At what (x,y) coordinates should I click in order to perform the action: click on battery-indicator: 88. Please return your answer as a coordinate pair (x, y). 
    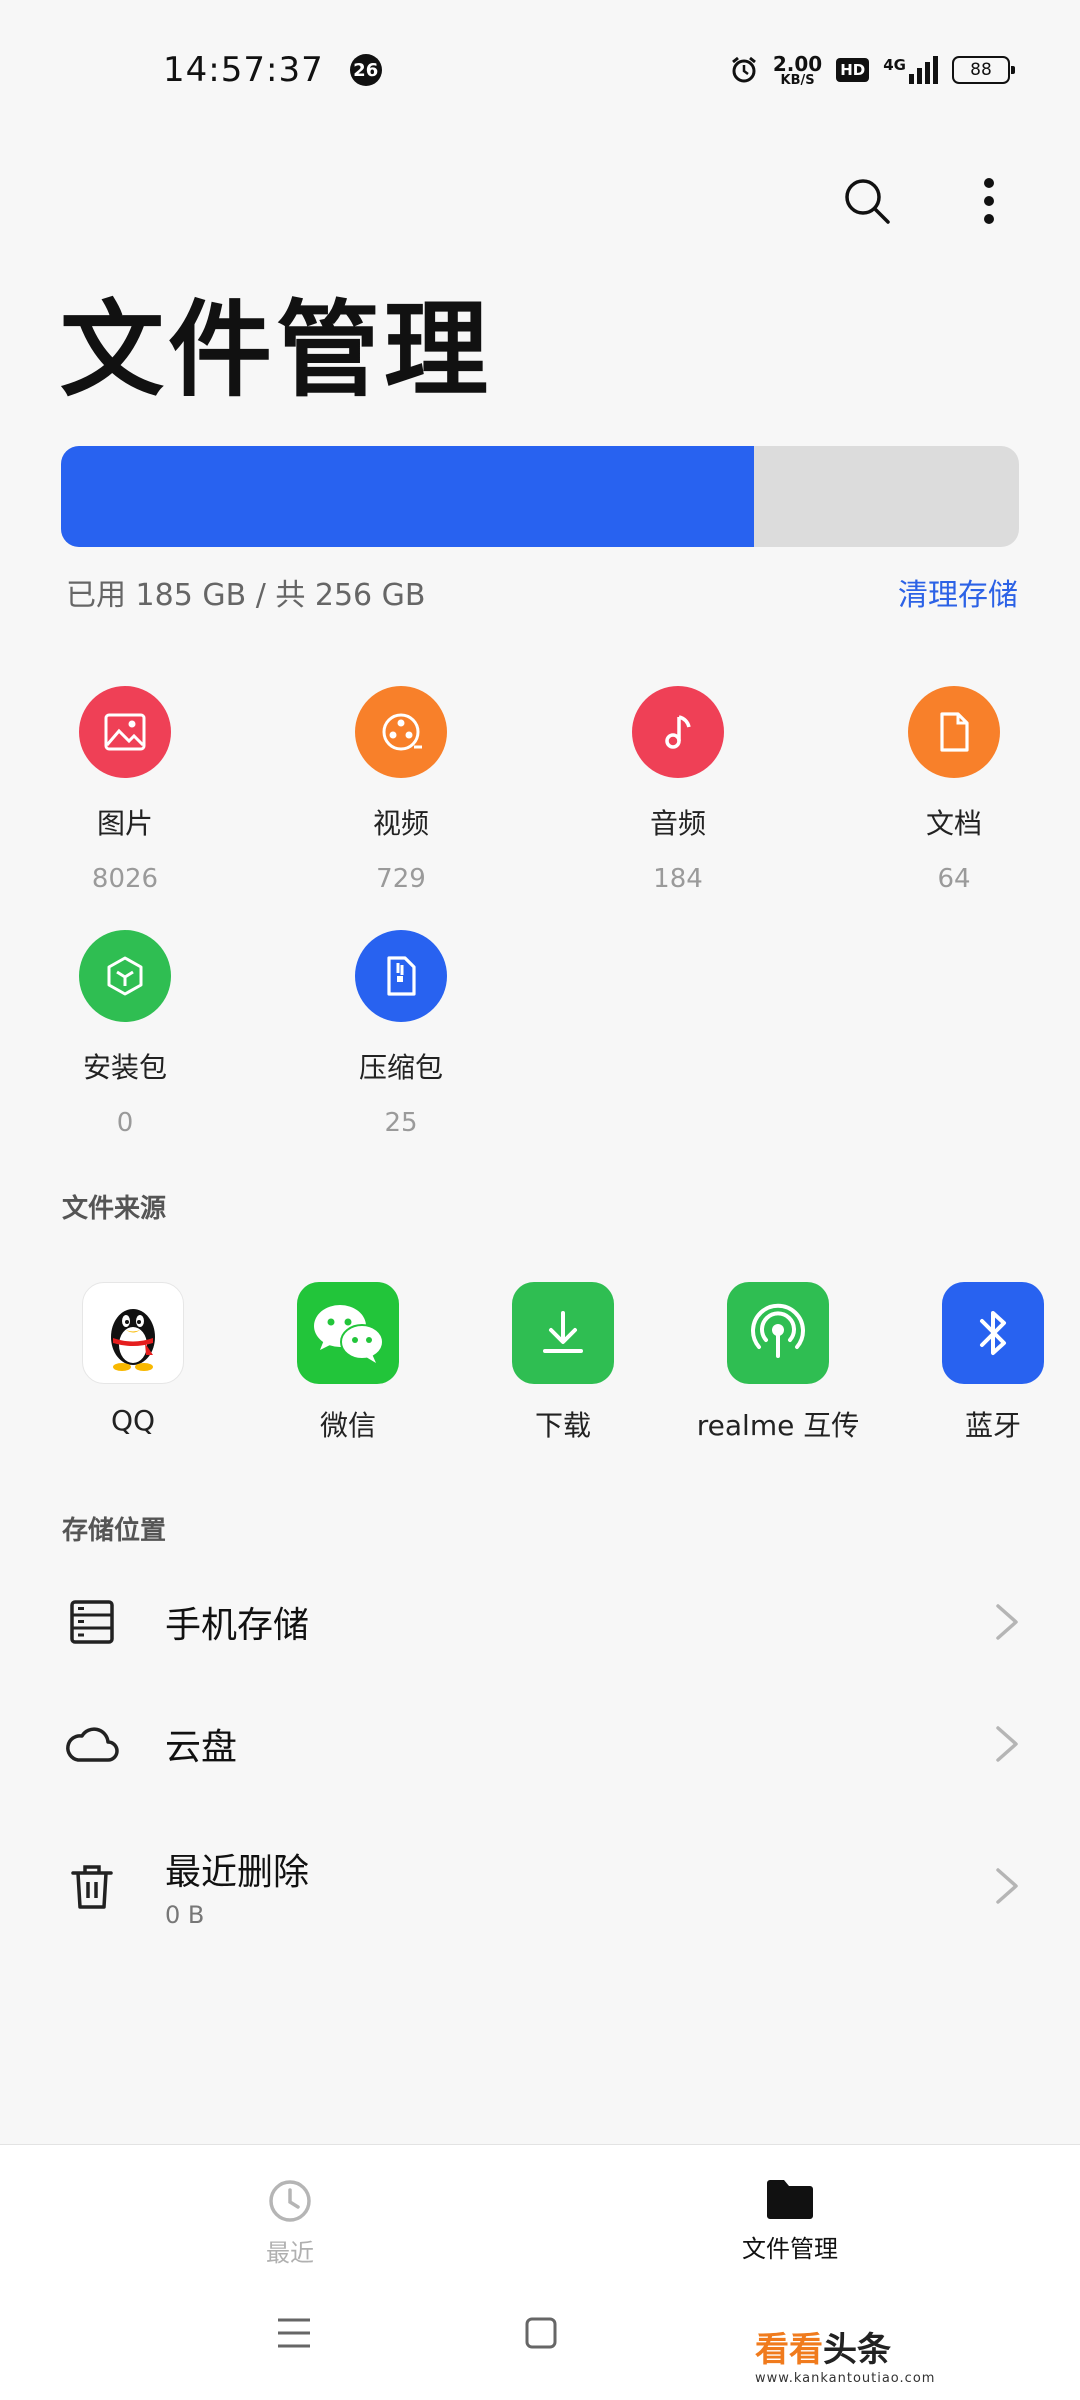
    Looking at the image, I should click on (983, 70).